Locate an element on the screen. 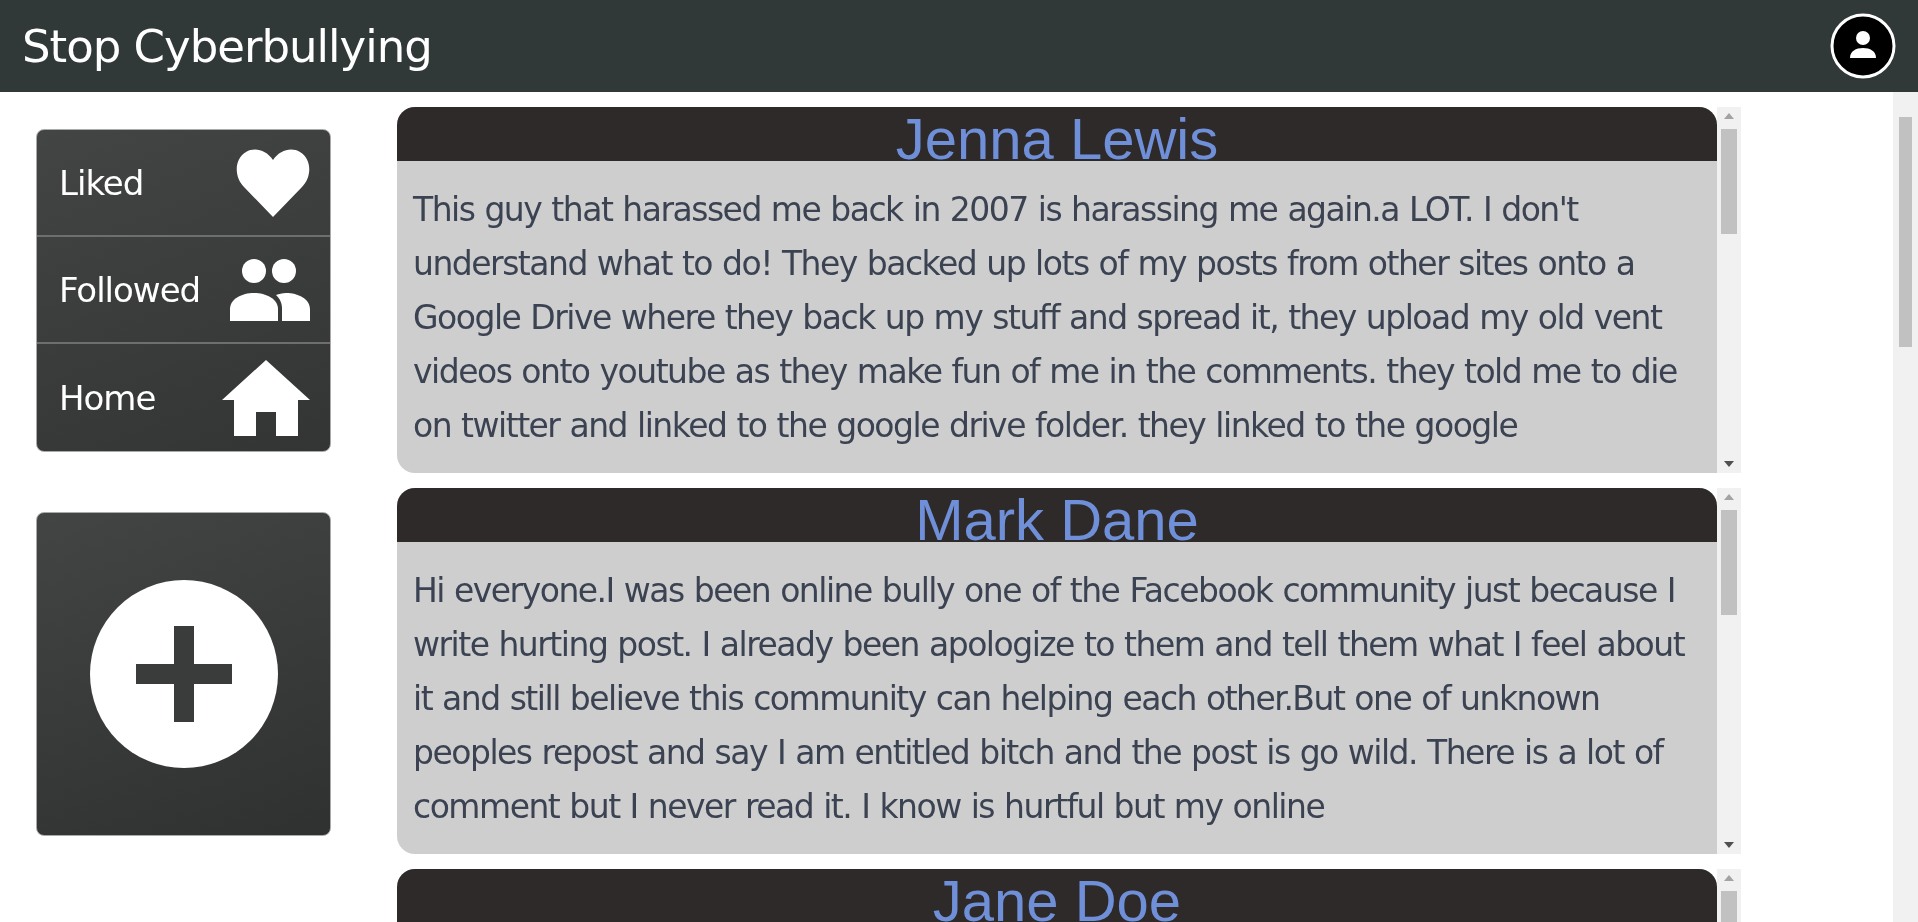 This screenshot has height=922, width=1918. nav-item: Followed is located at coordinates (183, 290).